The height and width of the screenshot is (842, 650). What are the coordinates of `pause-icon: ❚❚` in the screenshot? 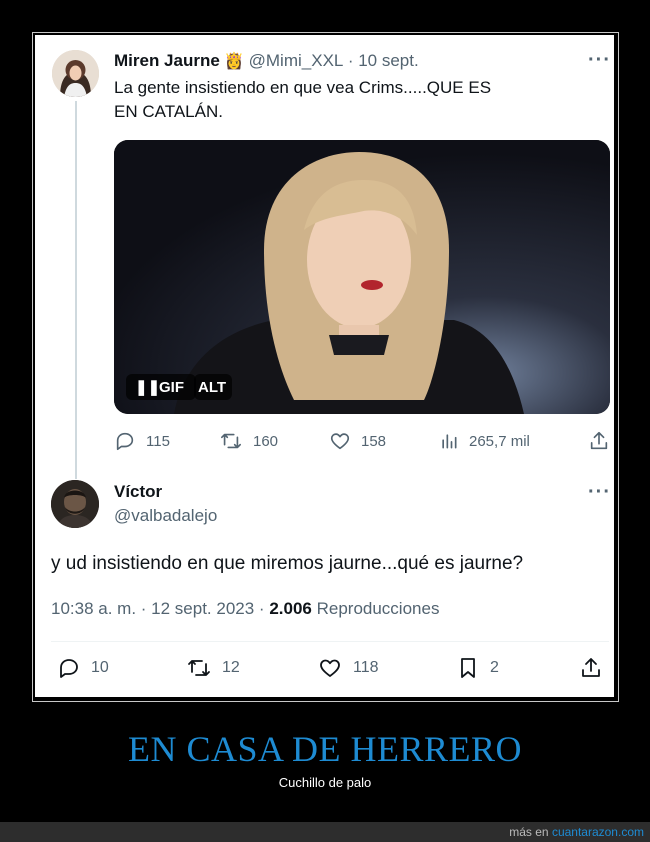 It's located at (148, 387).